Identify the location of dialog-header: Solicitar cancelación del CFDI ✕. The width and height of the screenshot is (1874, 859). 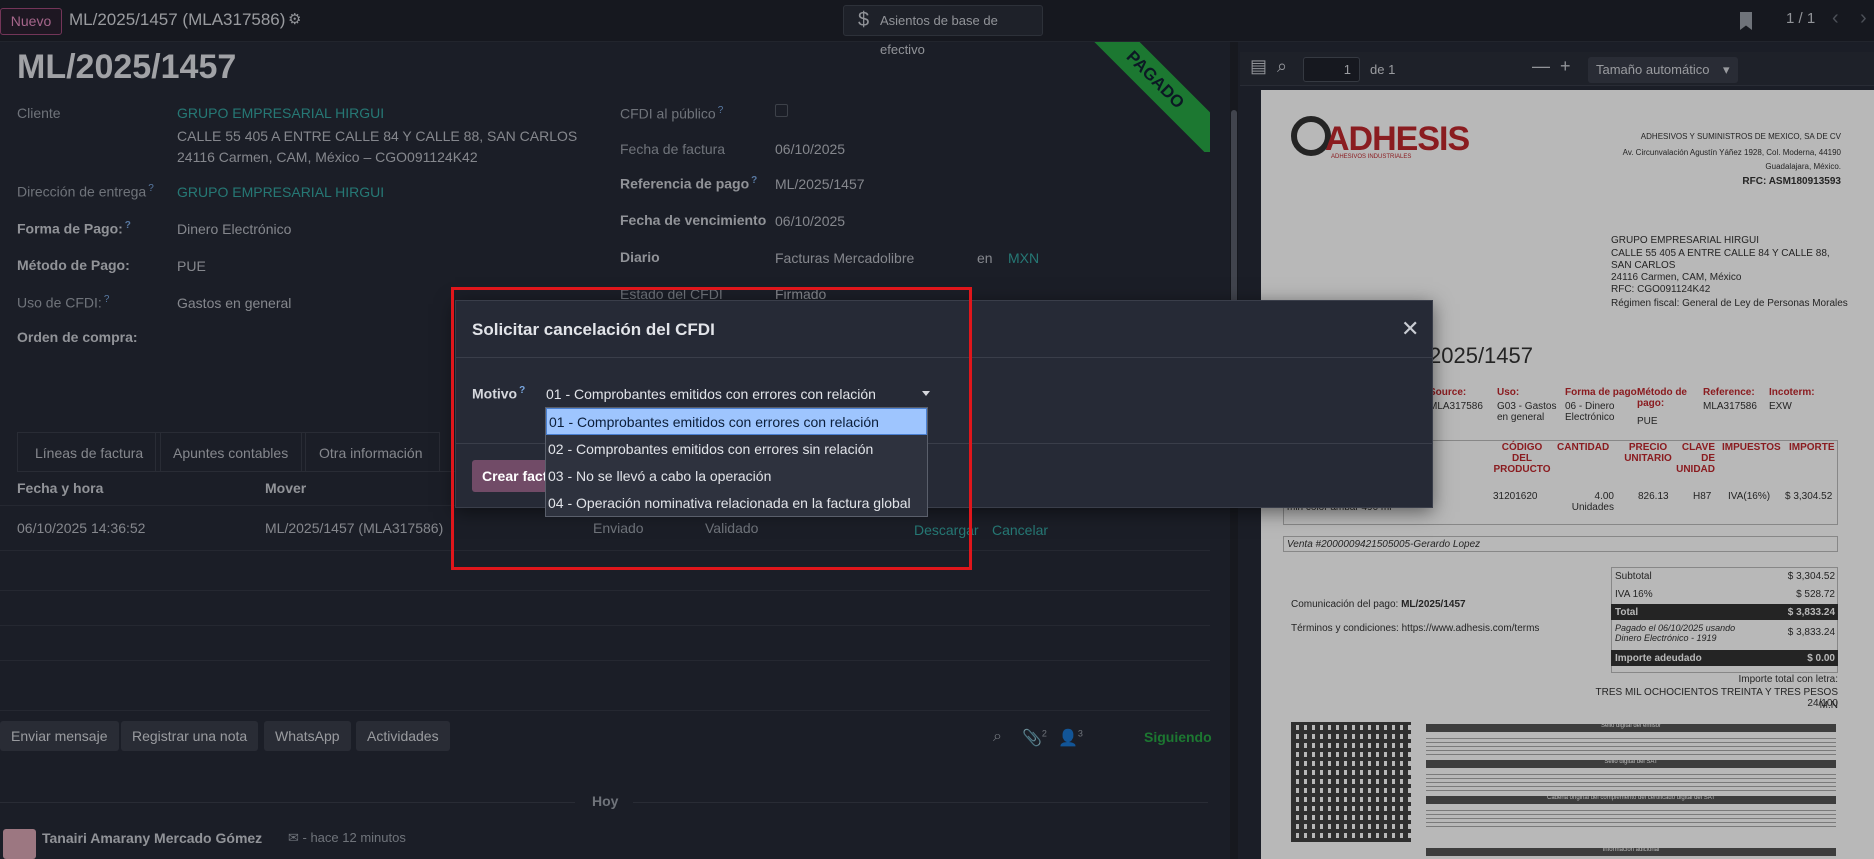
(944, 329).